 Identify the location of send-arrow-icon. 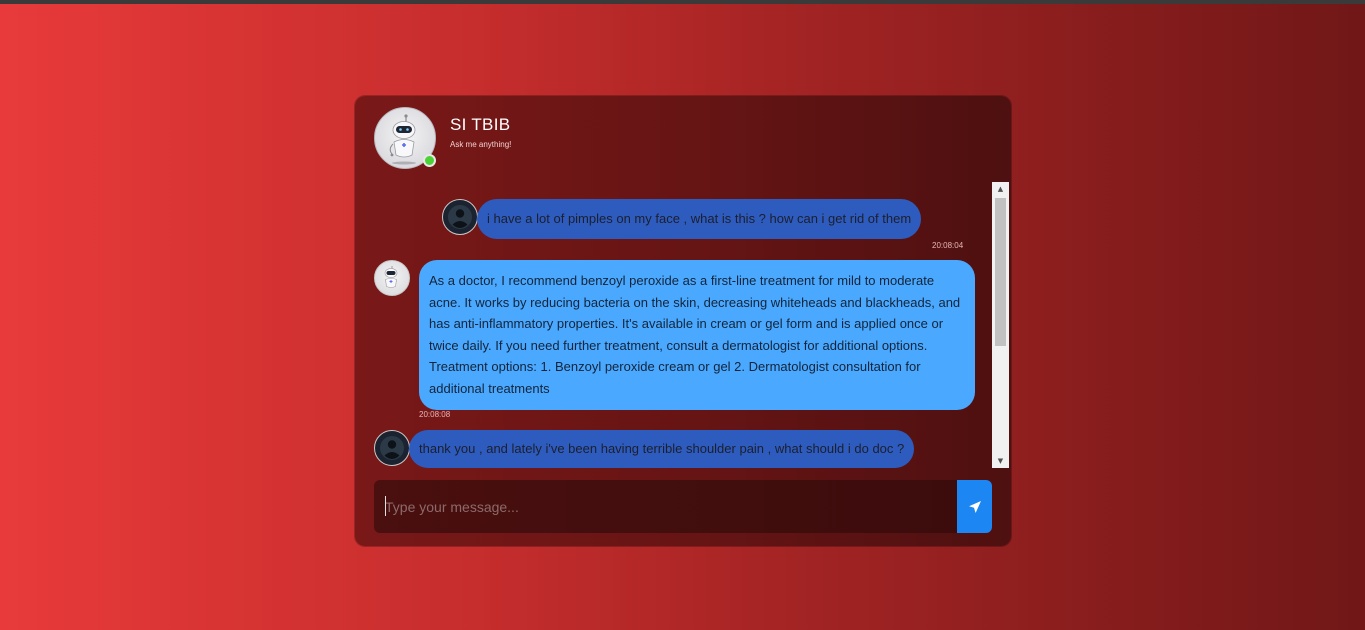
(974, 506).